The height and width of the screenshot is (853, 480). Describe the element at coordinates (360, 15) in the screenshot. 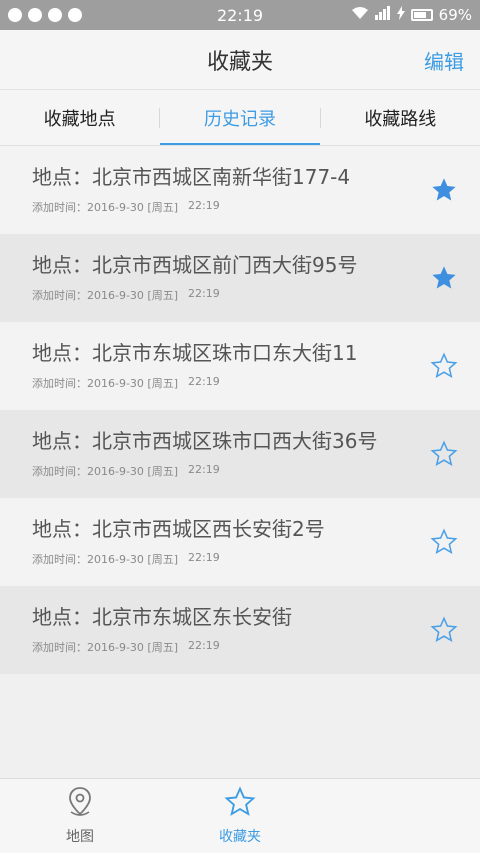

I see `wifi-icon` at that location.